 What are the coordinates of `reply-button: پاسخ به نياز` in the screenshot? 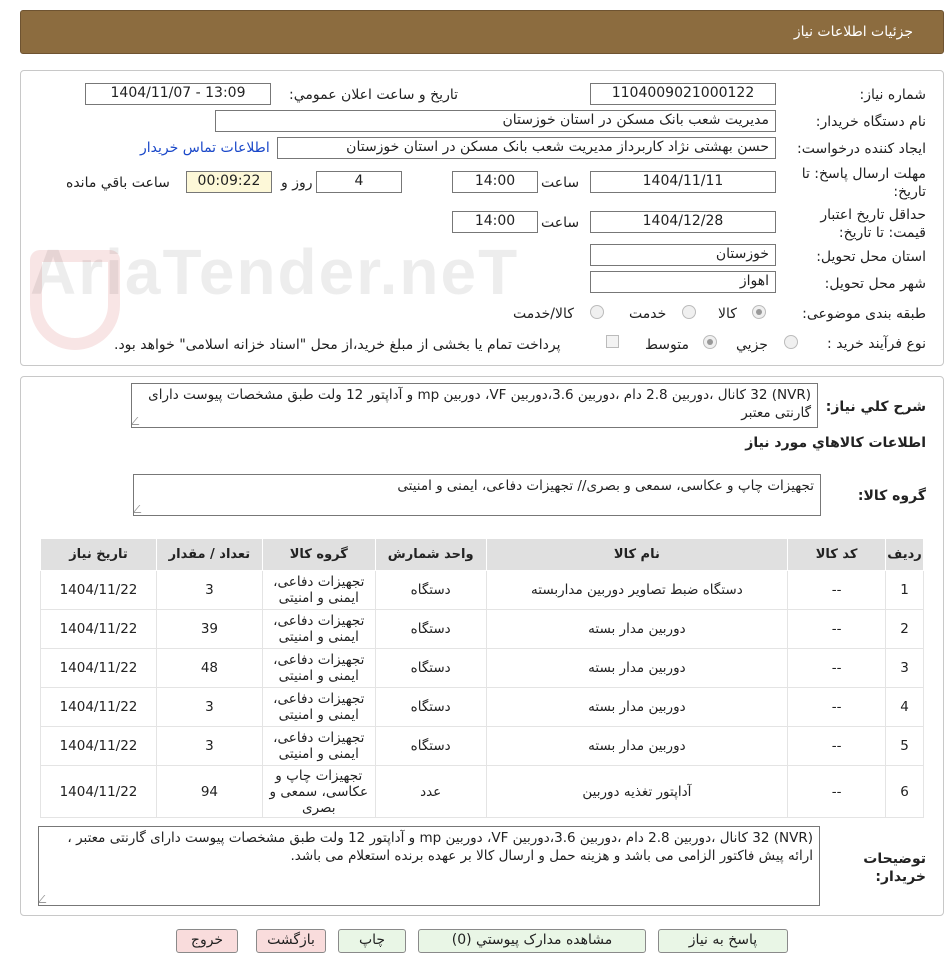 It's located at (723, 941).